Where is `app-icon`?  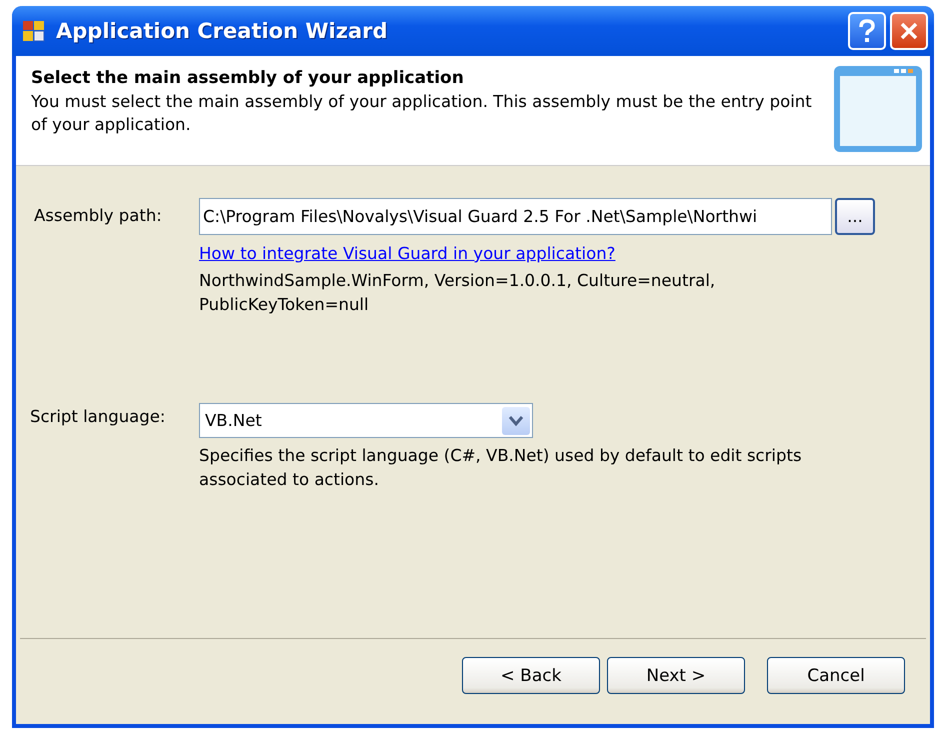
app-icon is located at coordinates (34, 31).